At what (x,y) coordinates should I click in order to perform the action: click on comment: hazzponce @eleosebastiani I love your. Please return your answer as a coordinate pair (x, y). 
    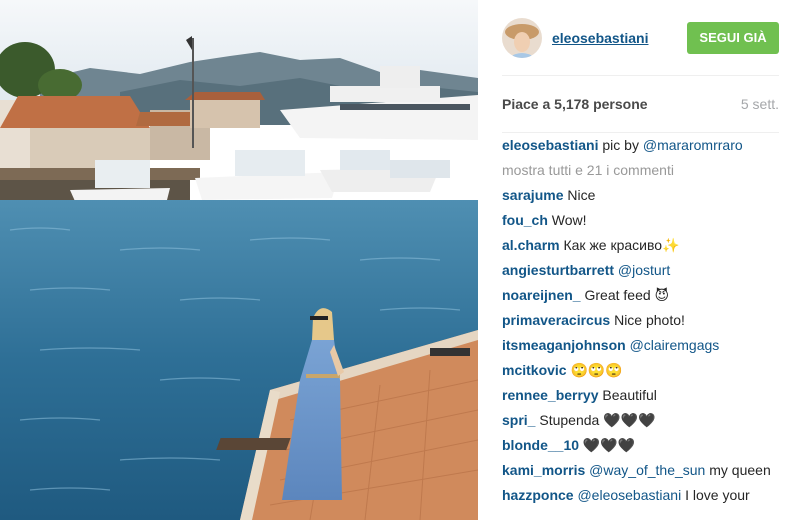
    Looking at the image, I should click on (640, 495).